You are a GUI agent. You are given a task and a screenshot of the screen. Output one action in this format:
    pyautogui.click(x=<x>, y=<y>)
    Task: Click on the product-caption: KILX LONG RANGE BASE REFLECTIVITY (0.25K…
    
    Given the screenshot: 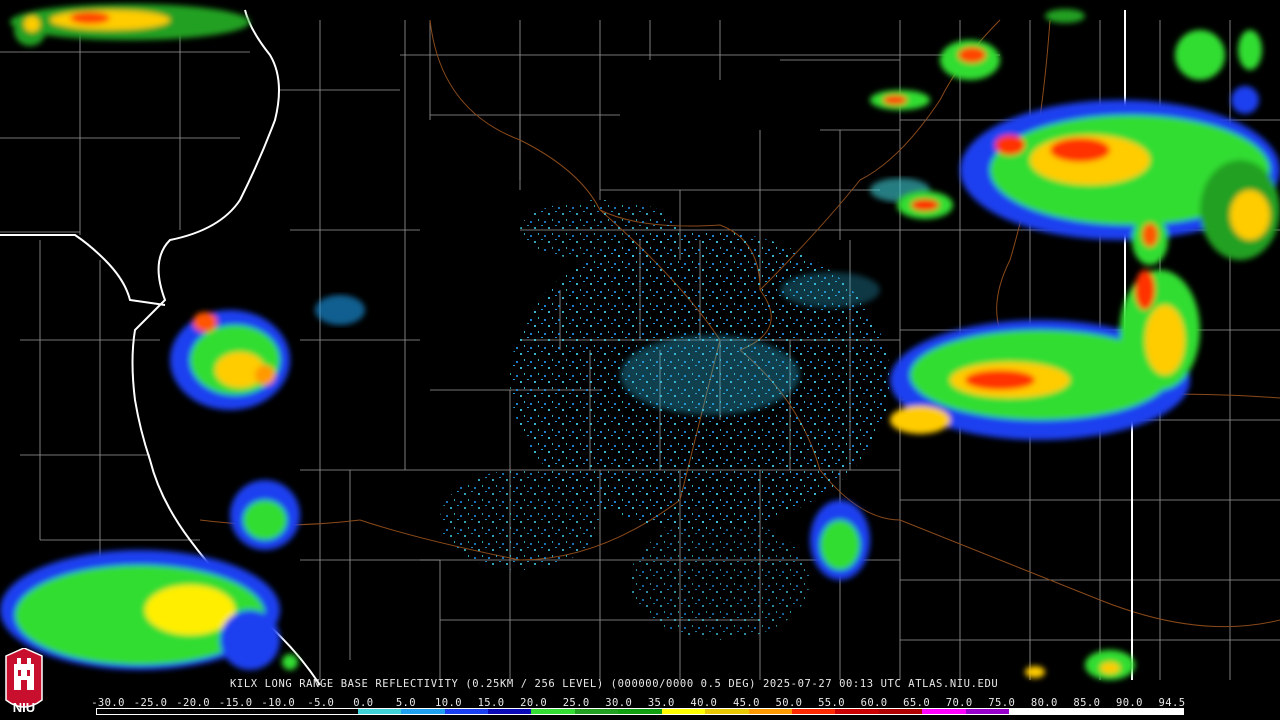 What is the action you would take?
    pyautogui.click(x=614, y=684)
    